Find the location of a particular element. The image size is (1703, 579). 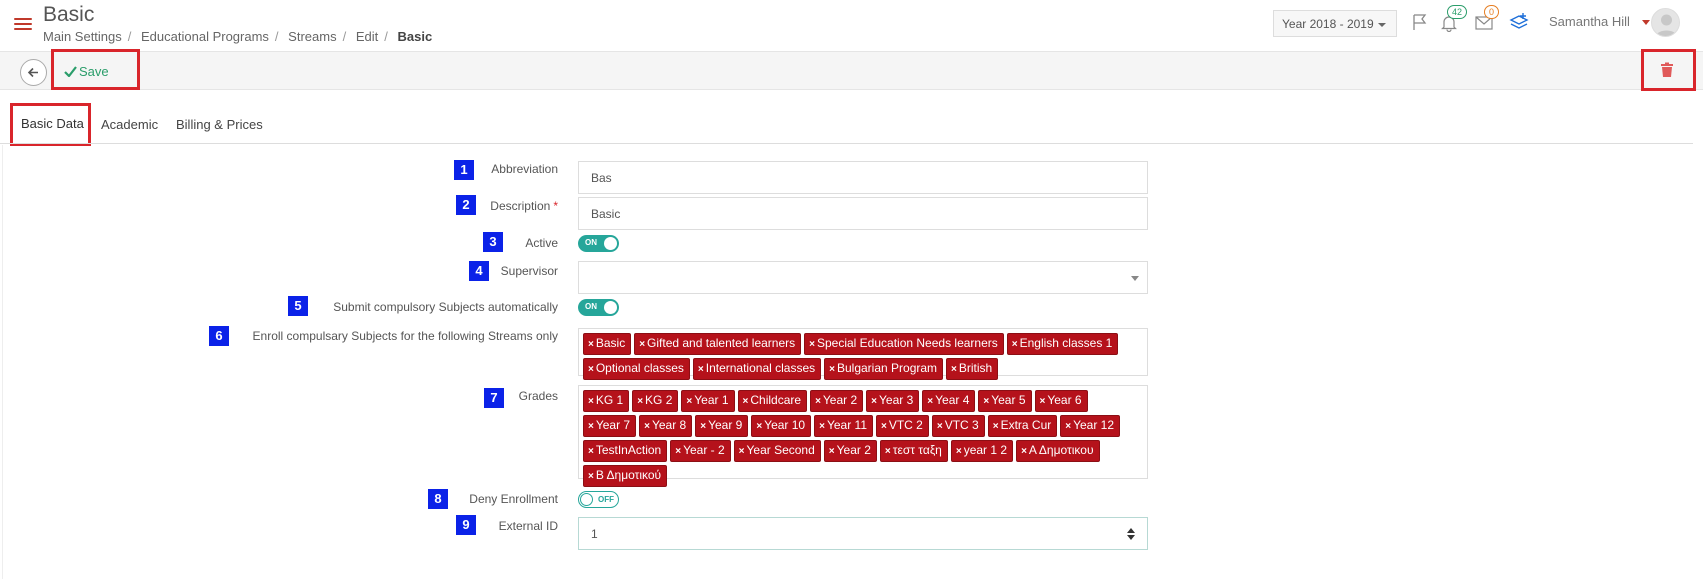

stream-tag: × Basic is located at coordinates (607, 344).